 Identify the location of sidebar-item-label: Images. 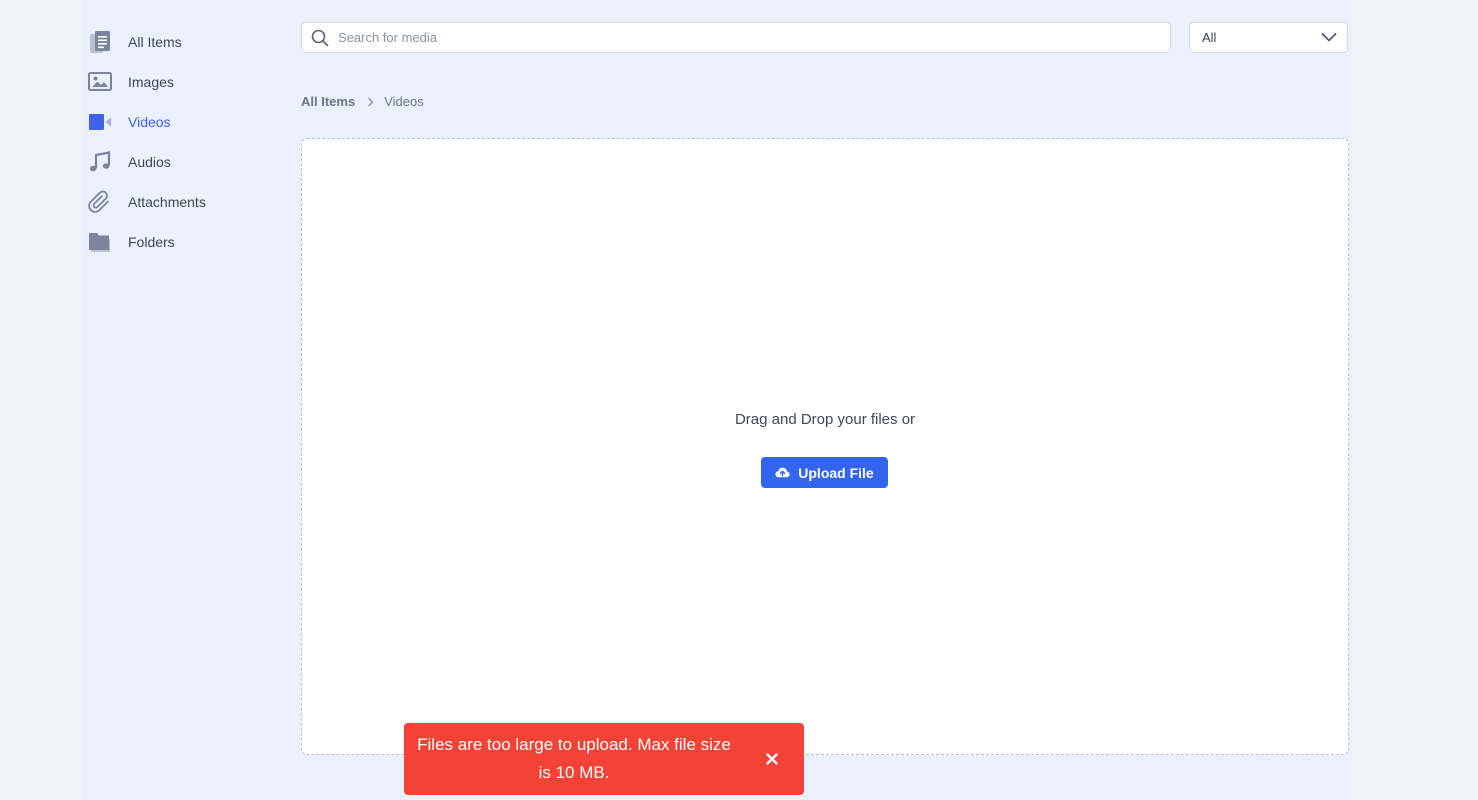
(151, 82).